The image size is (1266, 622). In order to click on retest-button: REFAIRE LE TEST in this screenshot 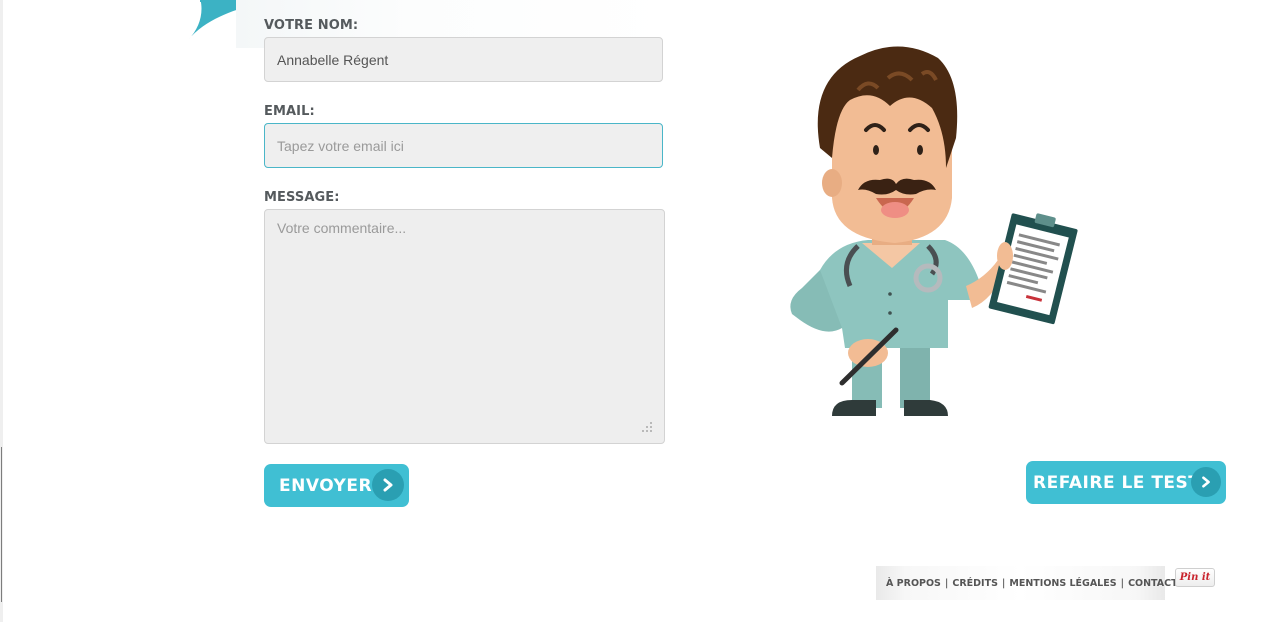, I will do `click(1126, 482)`.